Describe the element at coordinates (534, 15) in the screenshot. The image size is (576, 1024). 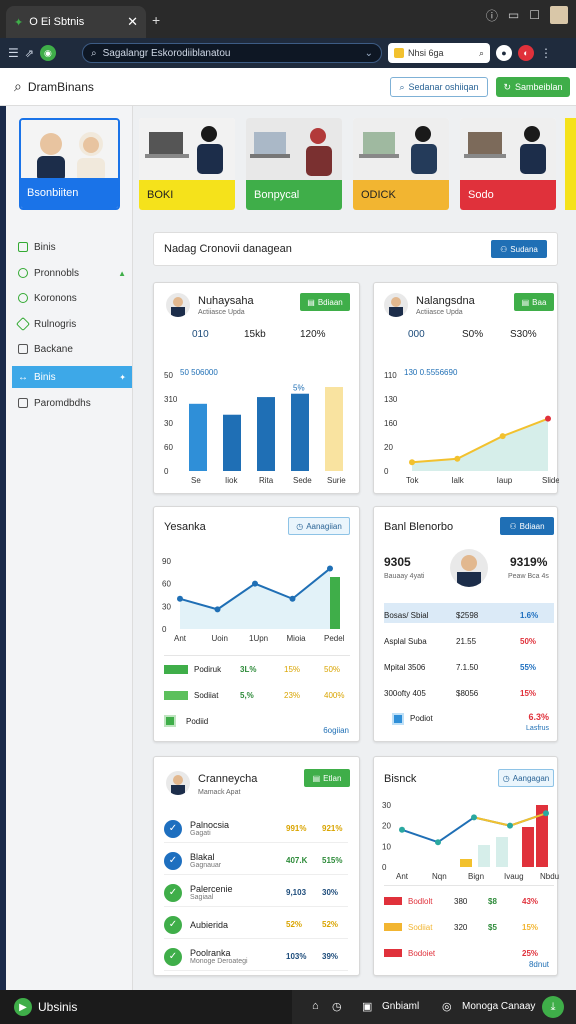
I see `maximize-icon: ☐` at that location.